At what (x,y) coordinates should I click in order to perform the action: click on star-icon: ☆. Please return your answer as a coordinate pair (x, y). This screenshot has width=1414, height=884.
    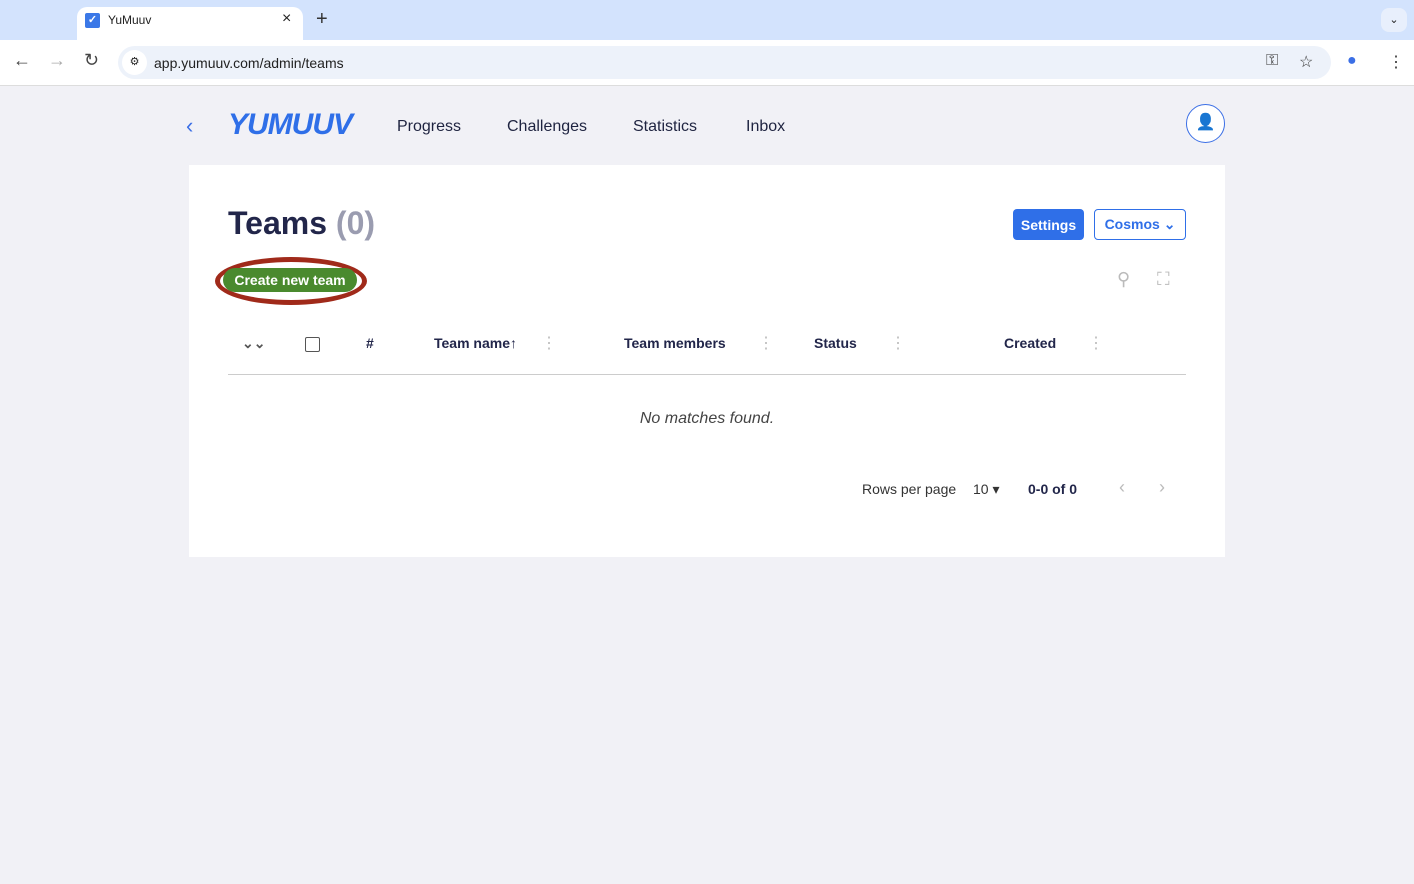
    Looking at the image, I should click on (1306, 62).